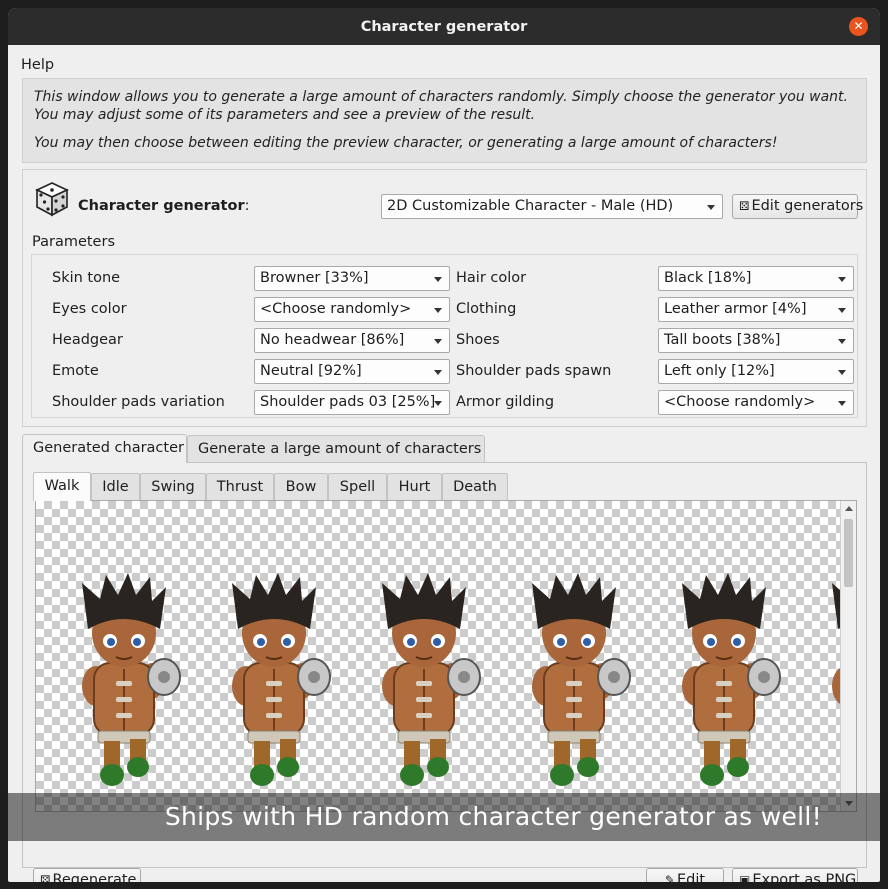  What do you see at coordinates (87, 340) in the screenshot?
I see `param-label: Headgear` at bounding box center [87, 340].